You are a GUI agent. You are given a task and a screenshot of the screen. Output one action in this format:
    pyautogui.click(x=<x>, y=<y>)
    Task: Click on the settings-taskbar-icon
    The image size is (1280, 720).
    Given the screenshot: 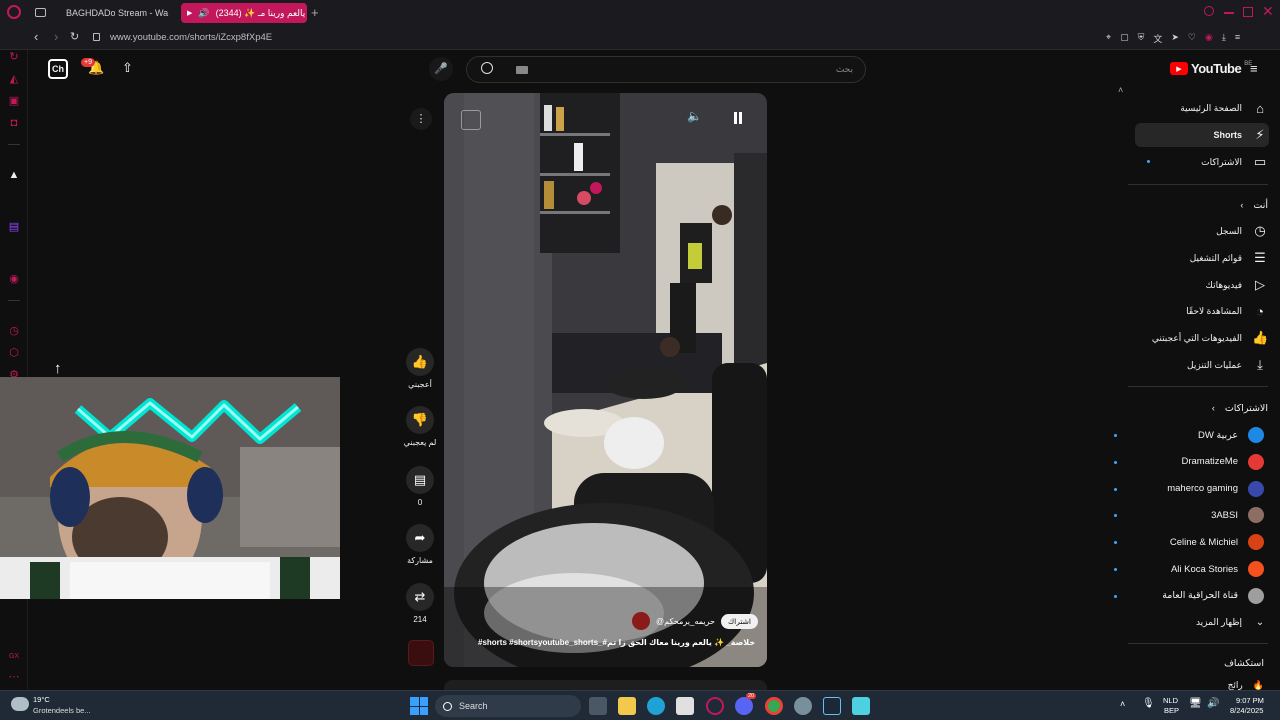 What is the action you would take?
    pyautogui.click(x=803, y=706)
    